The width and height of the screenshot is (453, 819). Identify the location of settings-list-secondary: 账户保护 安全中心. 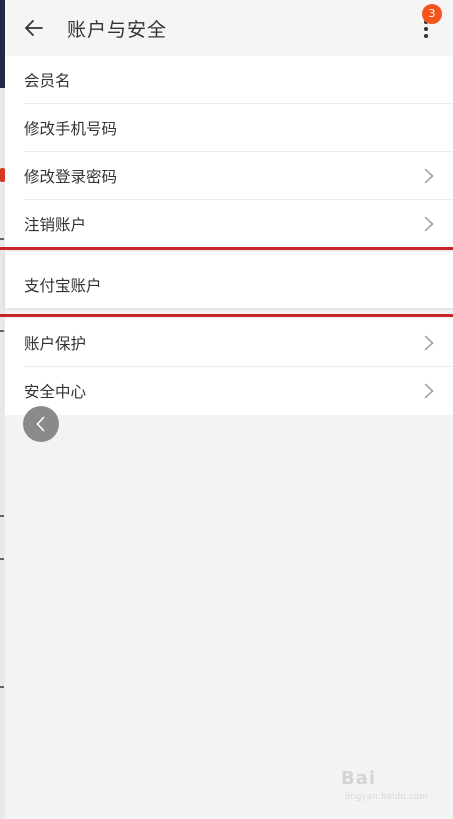
(229, 367).